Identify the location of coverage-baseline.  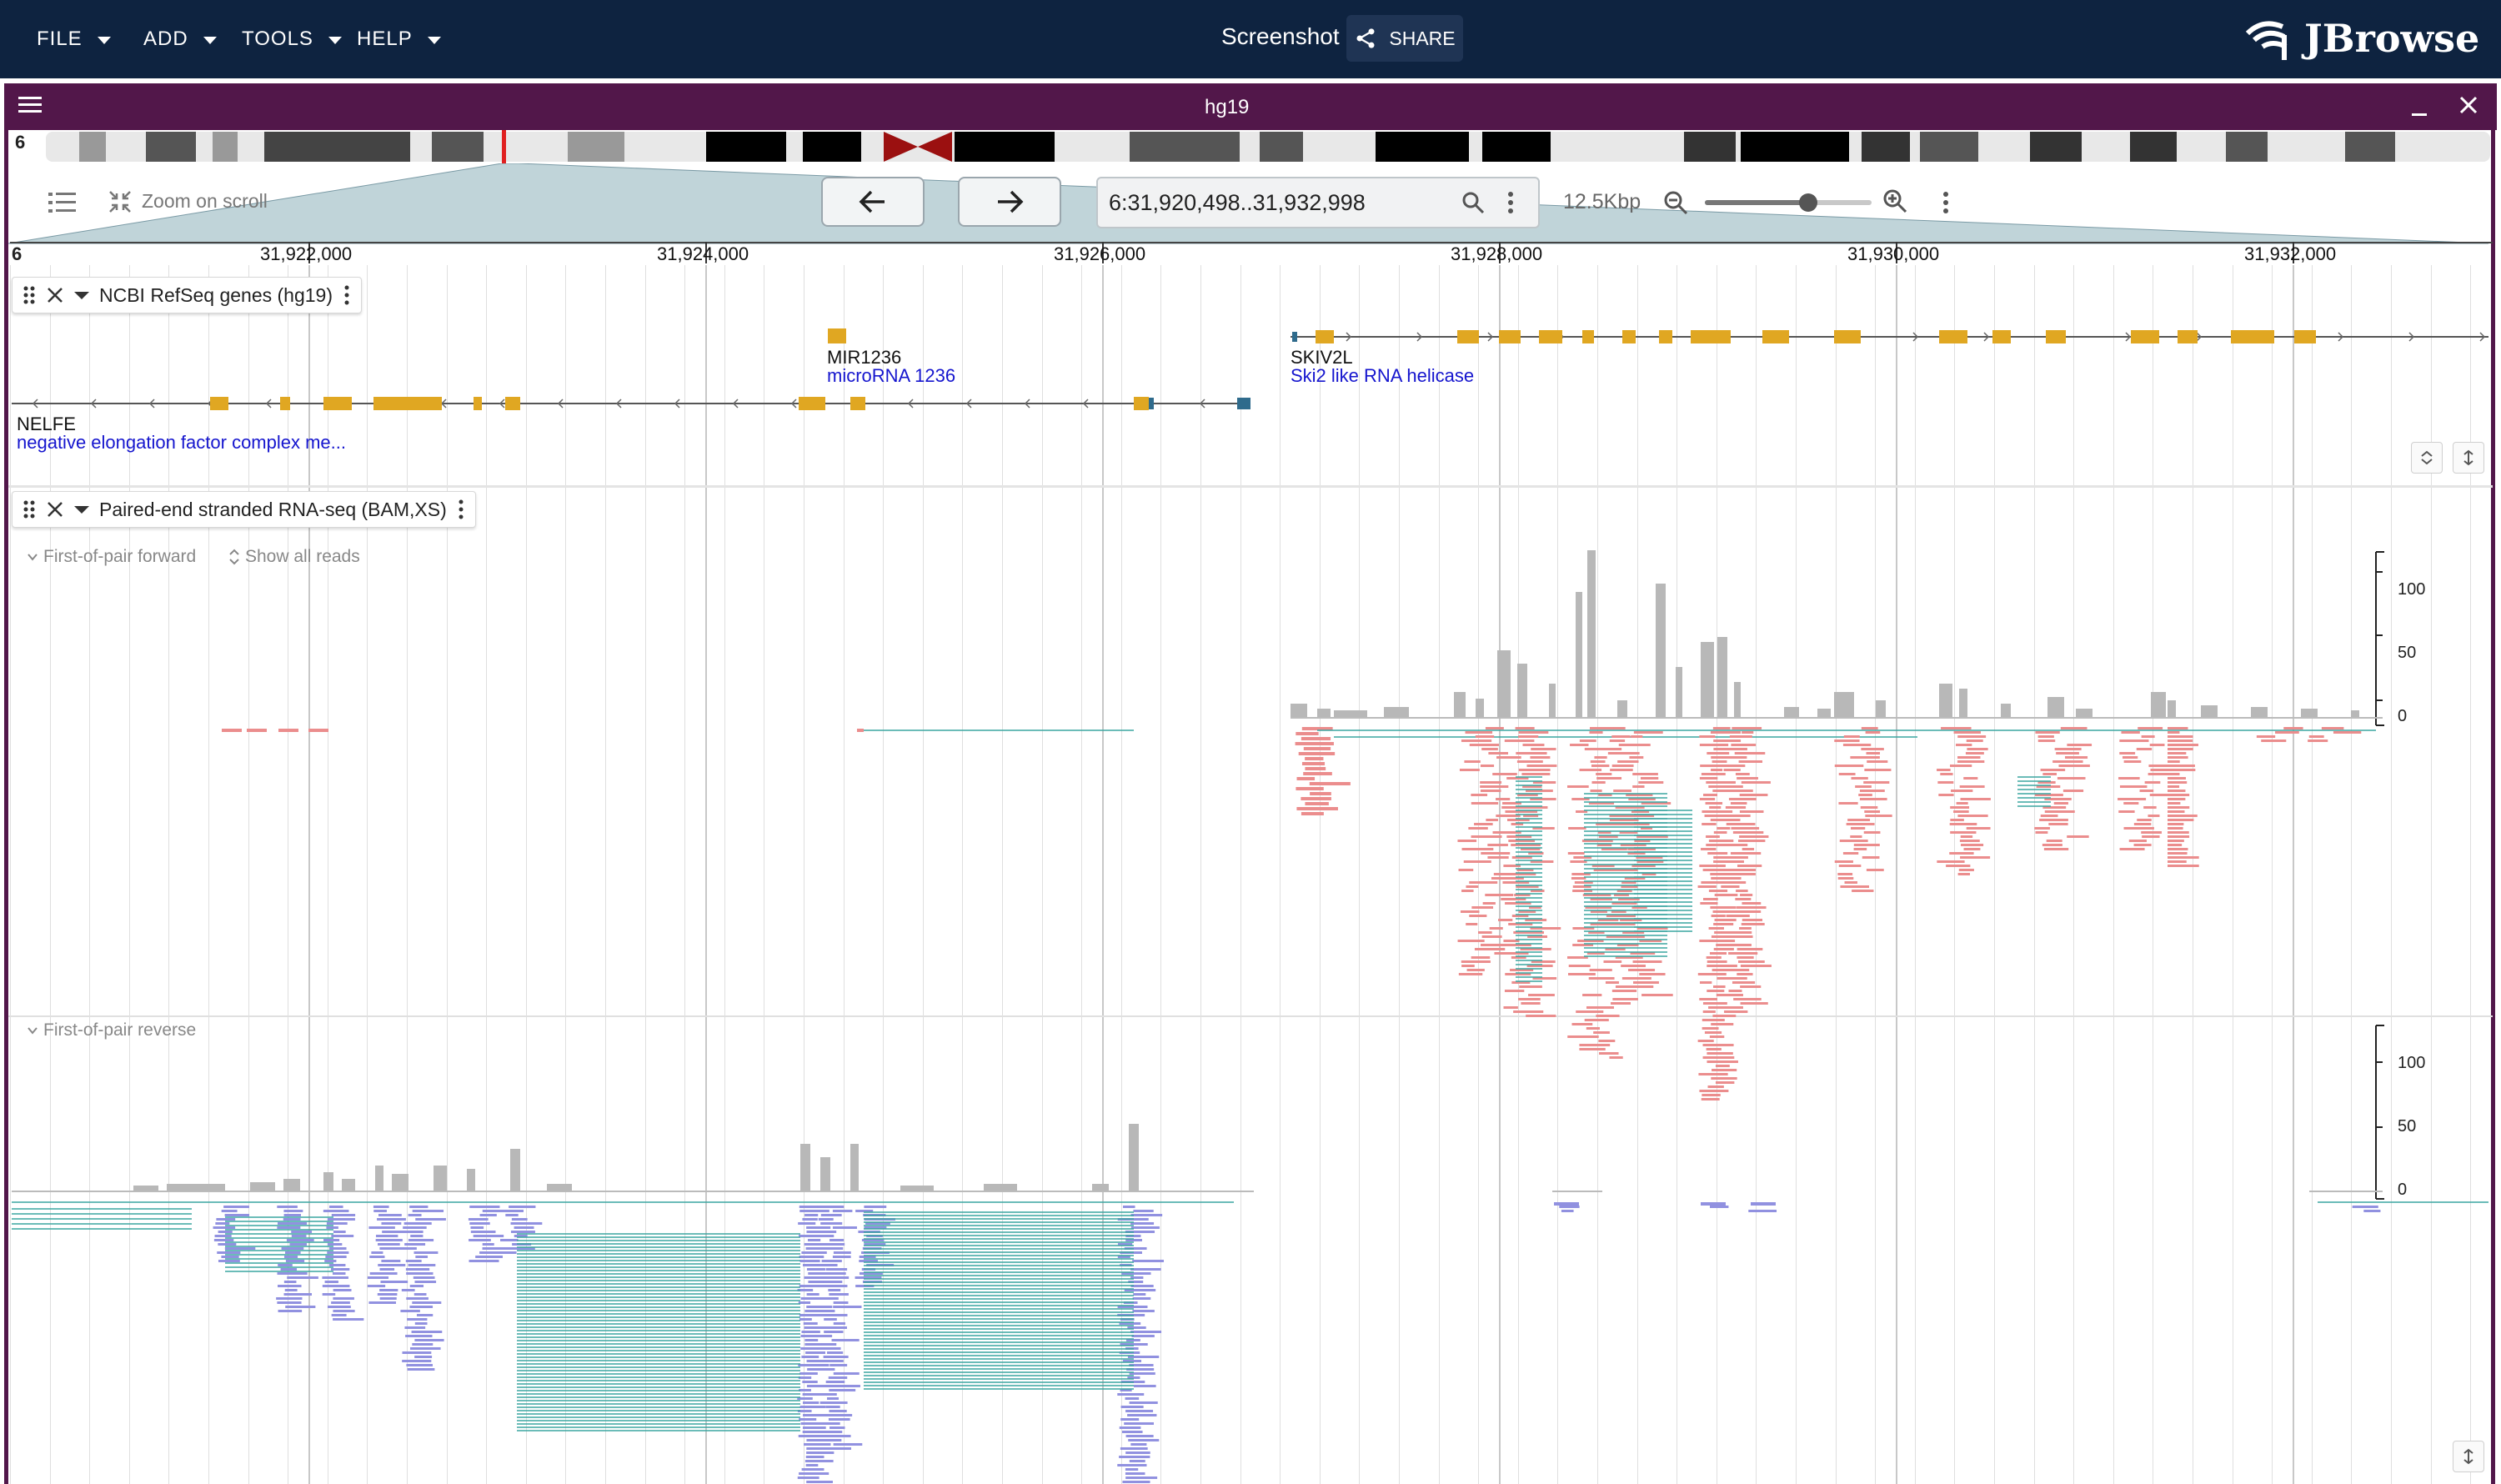
(1837, 718).